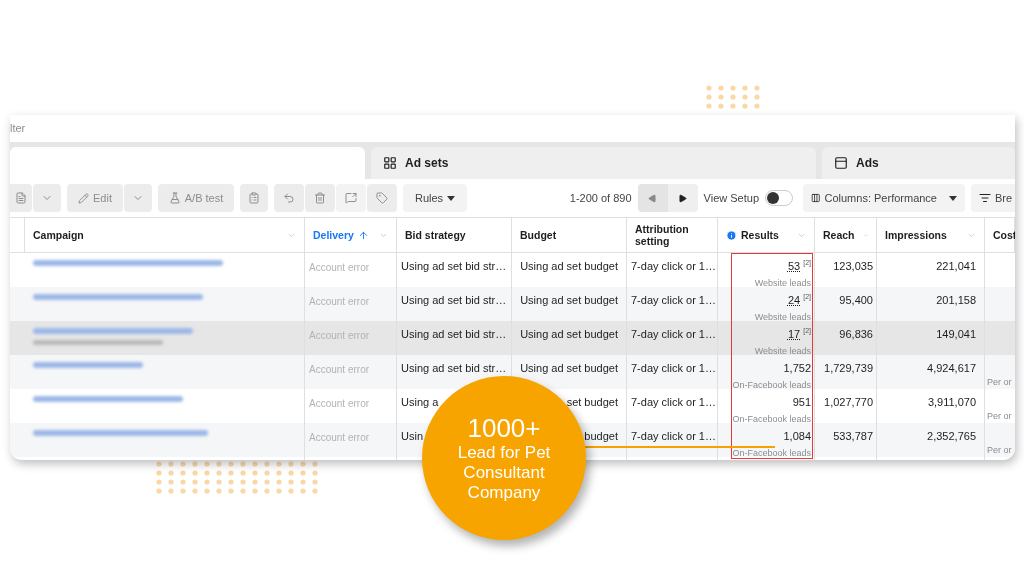 The height and width of the screenshot is (576, 1024). What do you see at coordinates (856, 334) in the screenshot?
I see `reach-value: 96,836` at bounding box center [856, 334].